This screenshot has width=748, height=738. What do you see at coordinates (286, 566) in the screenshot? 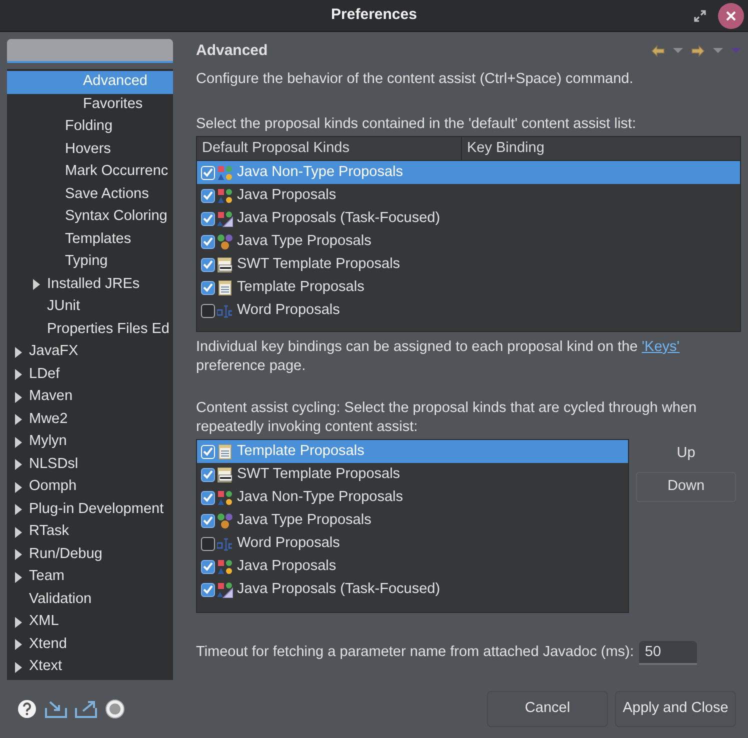
I see `proposal-label: Java Proposals` at bounding box center [286, 566].